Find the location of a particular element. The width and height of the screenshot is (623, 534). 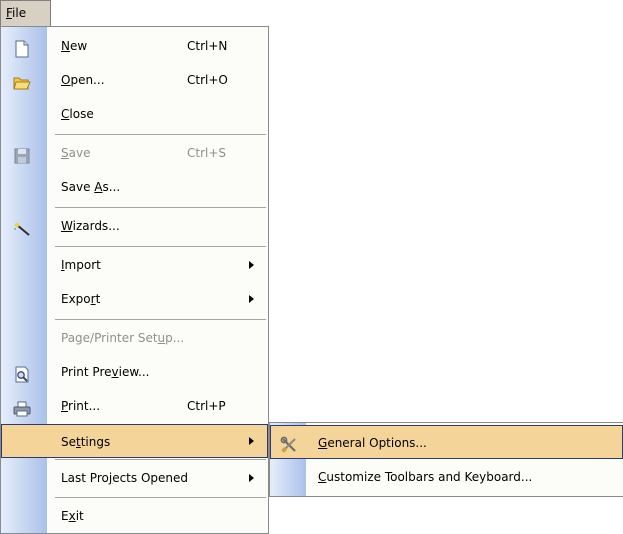

menu-item-close: Close is located at coordinates (134, 114).